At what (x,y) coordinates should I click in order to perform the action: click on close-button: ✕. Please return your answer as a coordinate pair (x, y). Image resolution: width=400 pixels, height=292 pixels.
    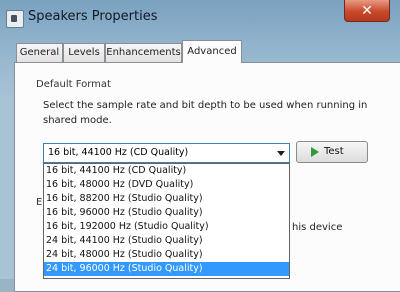
    Looking at the image, I should click on (367, 11).